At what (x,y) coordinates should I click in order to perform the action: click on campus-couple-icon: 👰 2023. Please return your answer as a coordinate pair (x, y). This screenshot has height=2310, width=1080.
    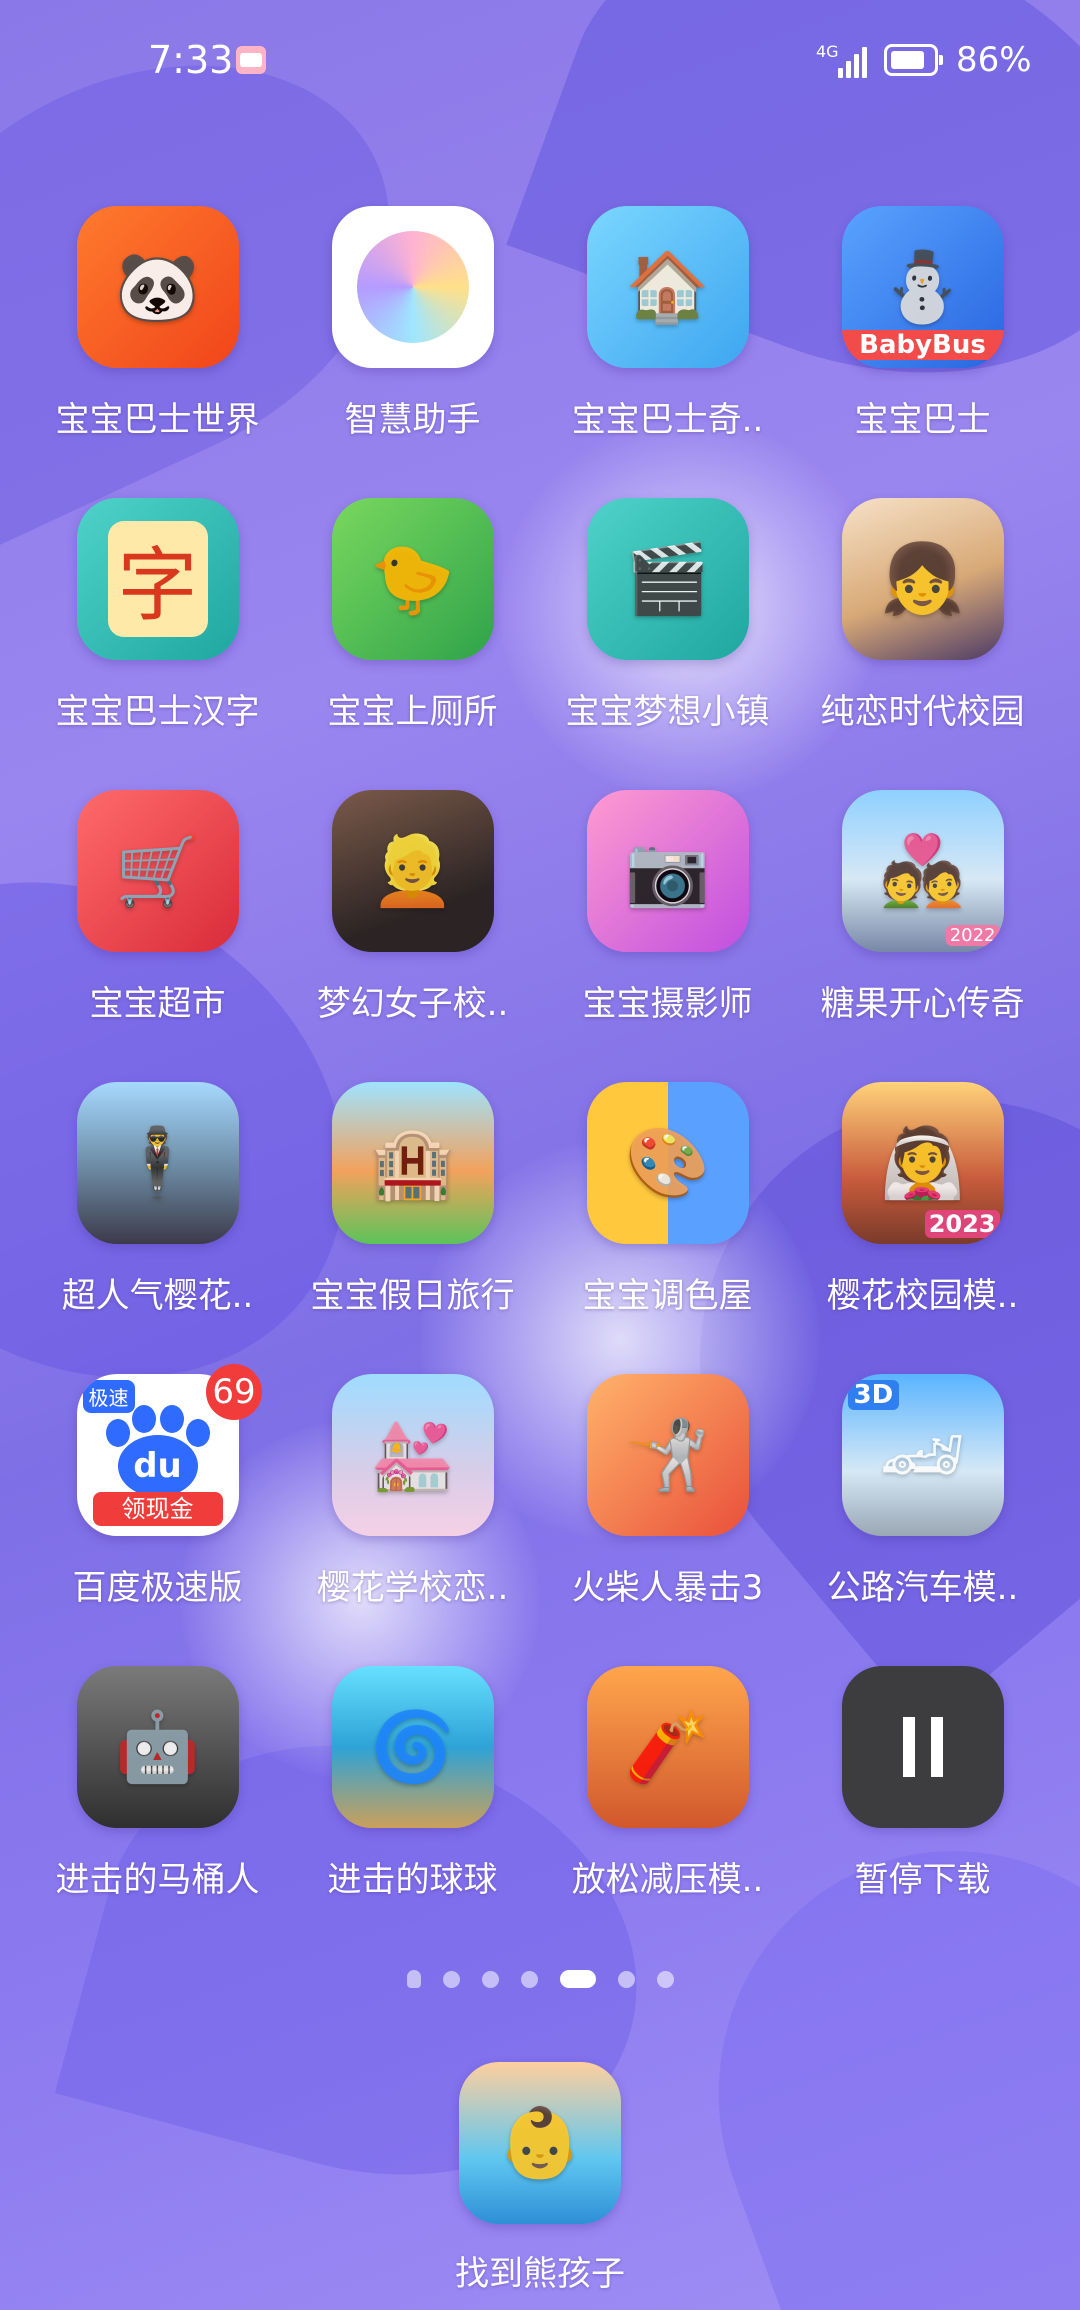
    Looking at the image, I should click on (922, 1163).